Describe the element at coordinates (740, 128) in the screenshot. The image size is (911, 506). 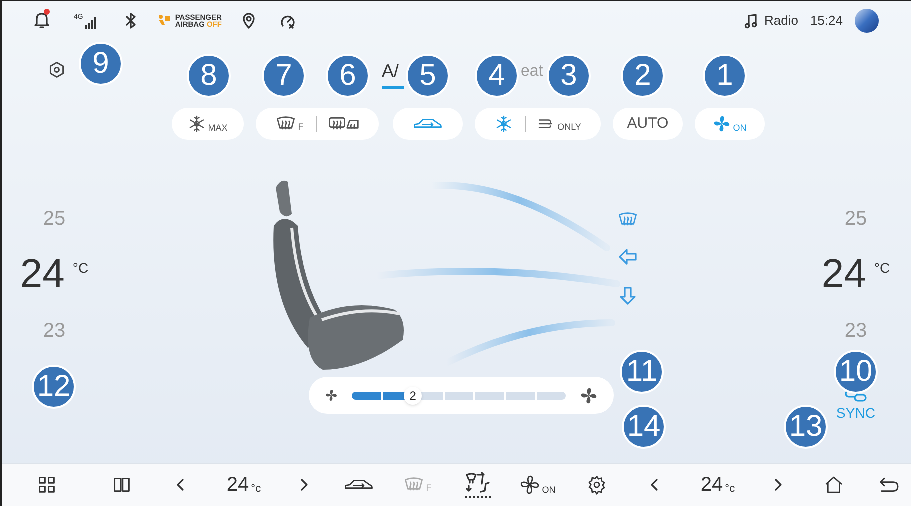
I see `button-label: ON` at that location.